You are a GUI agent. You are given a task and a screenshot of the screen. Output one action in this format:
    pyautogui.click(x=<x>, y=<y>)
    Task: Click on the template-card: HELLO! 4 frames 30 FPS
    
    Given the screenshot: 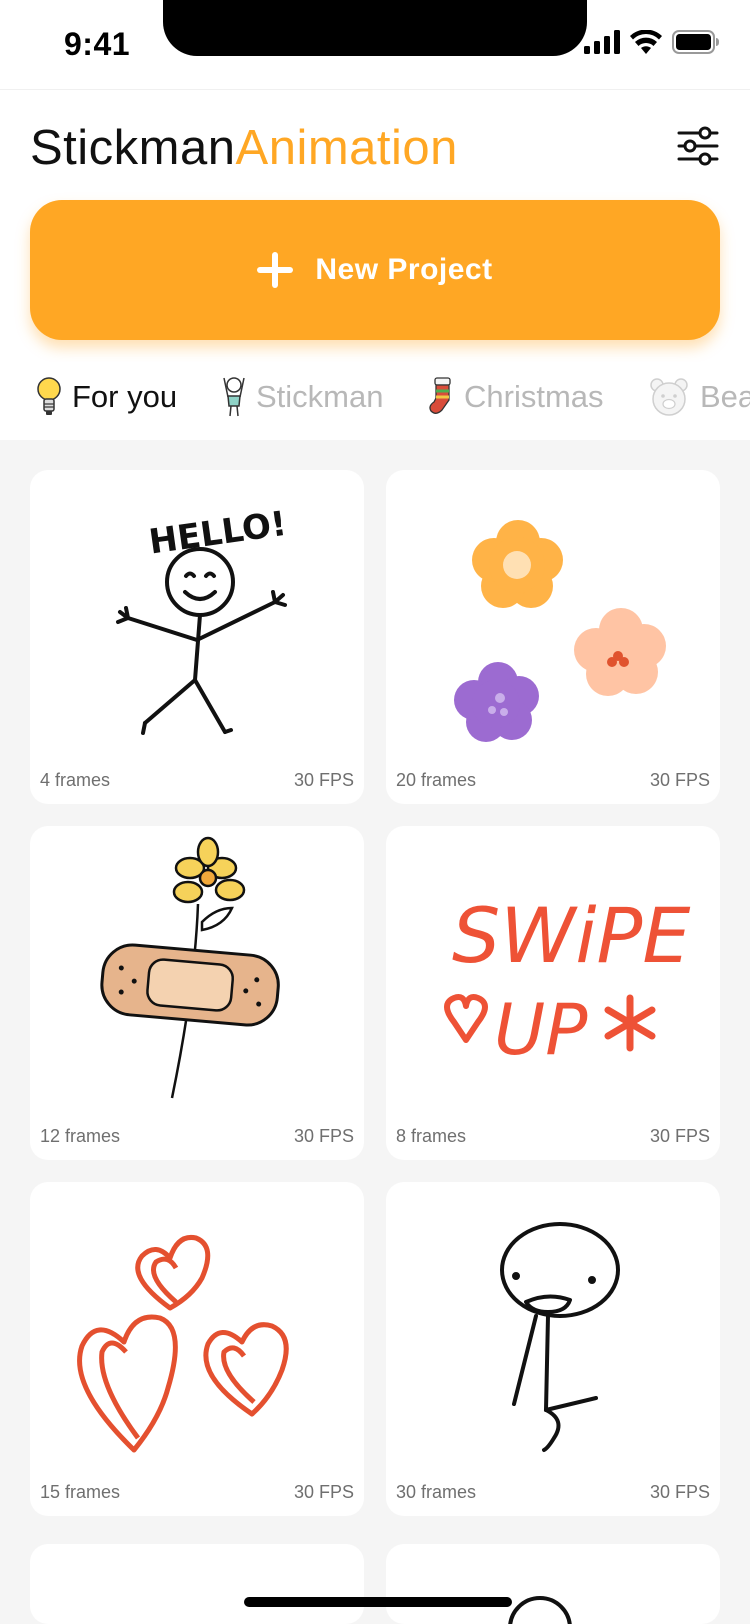 What is the action you would take?
    pyautogui.click(x=197, y=637)
    